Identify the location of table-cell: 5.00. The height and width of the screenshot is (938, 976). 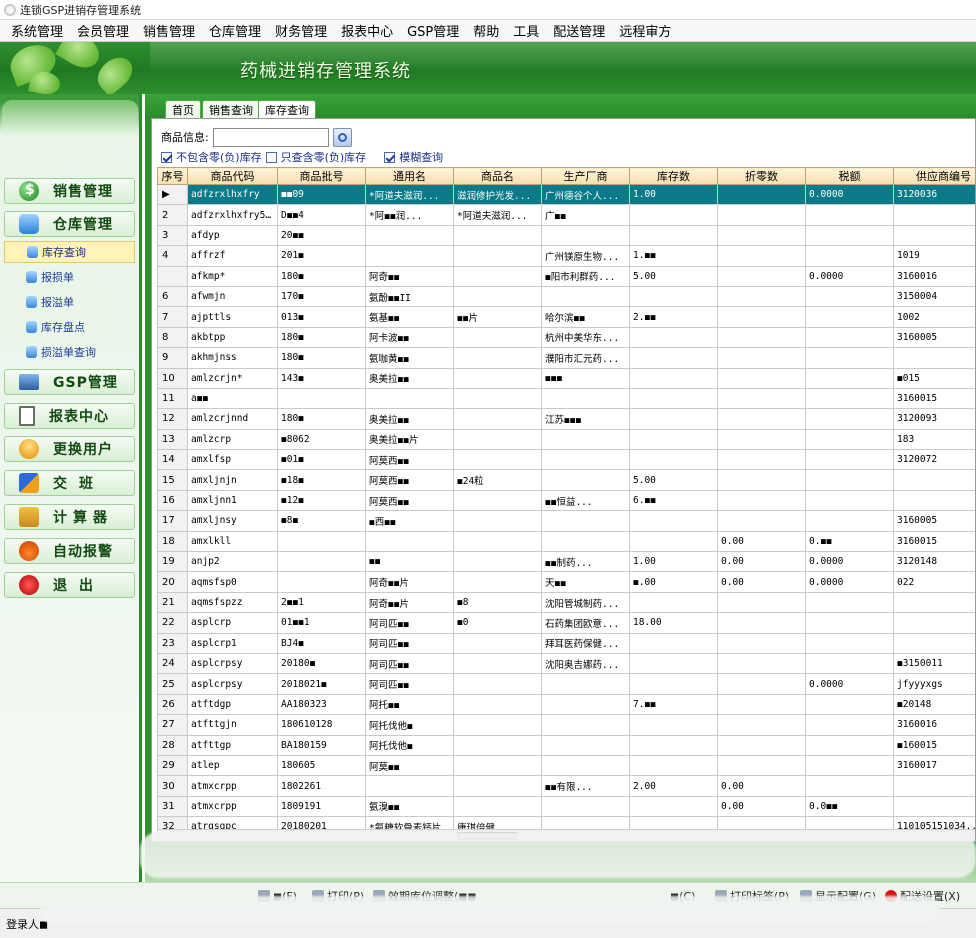
(673, 480).